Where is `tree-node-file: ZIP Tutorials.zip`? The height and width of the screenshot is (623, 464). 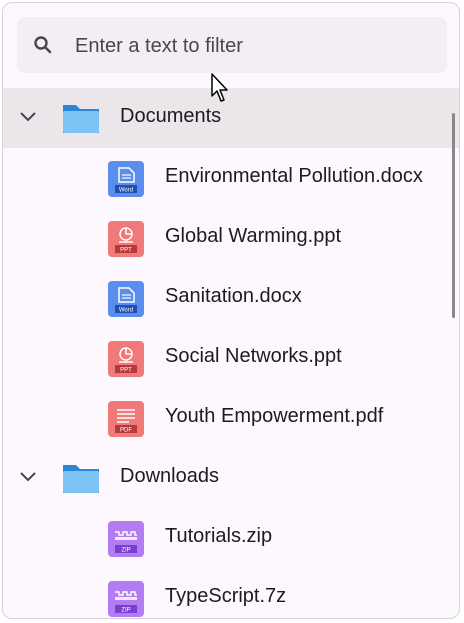 tree-node-file: ZIP Tutorials.zip is located at coordinates (231, 538).